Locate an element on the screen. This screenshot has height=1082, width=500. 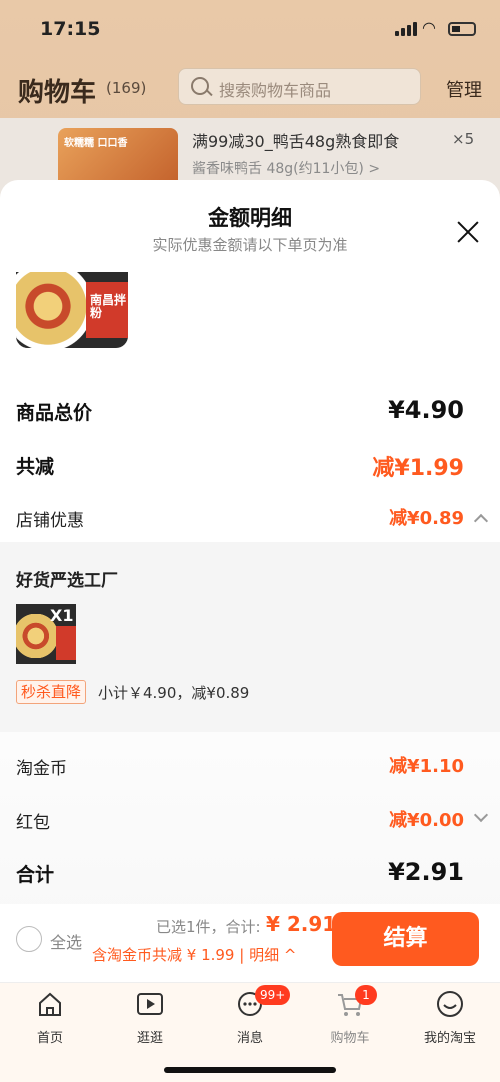
quantity-badge: X1 is located at coordinates (62, 615).